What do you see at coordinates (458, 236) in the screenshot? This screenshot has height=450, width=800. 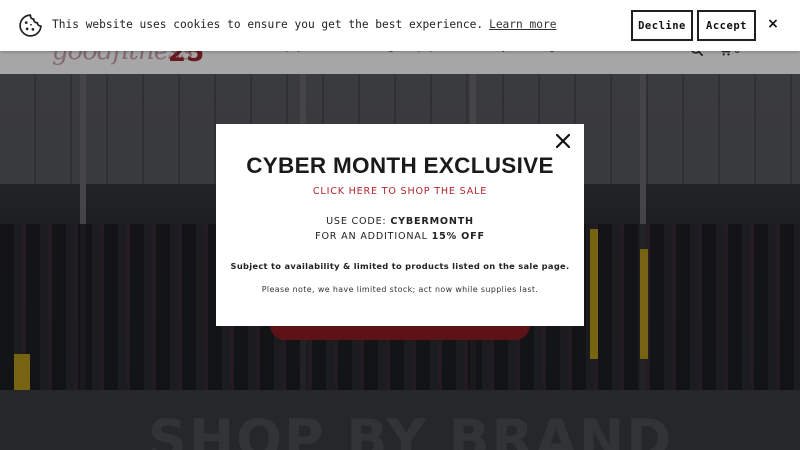 I see `discount-amount: 15% OFF` at bounding box center [458, 236].